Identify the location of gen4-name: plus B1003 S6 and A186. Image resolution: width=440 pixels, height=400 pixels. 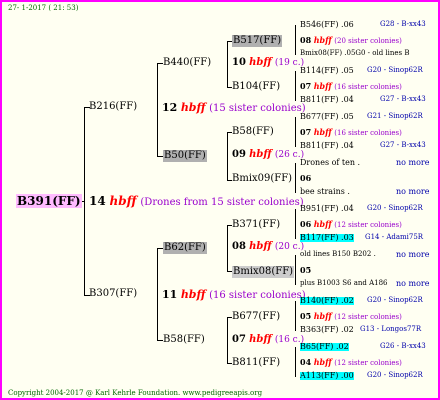
(344, 283).